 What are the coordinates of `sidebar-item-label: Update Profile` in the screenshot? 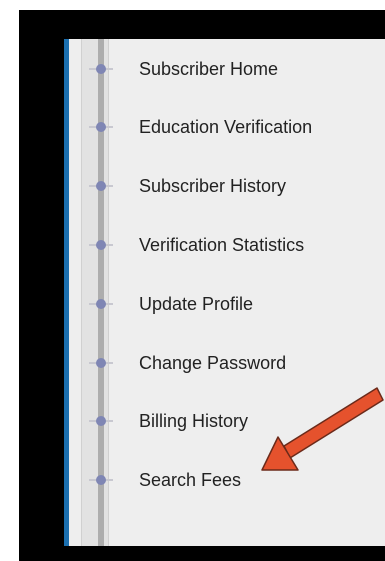 It's located at (196, 304).